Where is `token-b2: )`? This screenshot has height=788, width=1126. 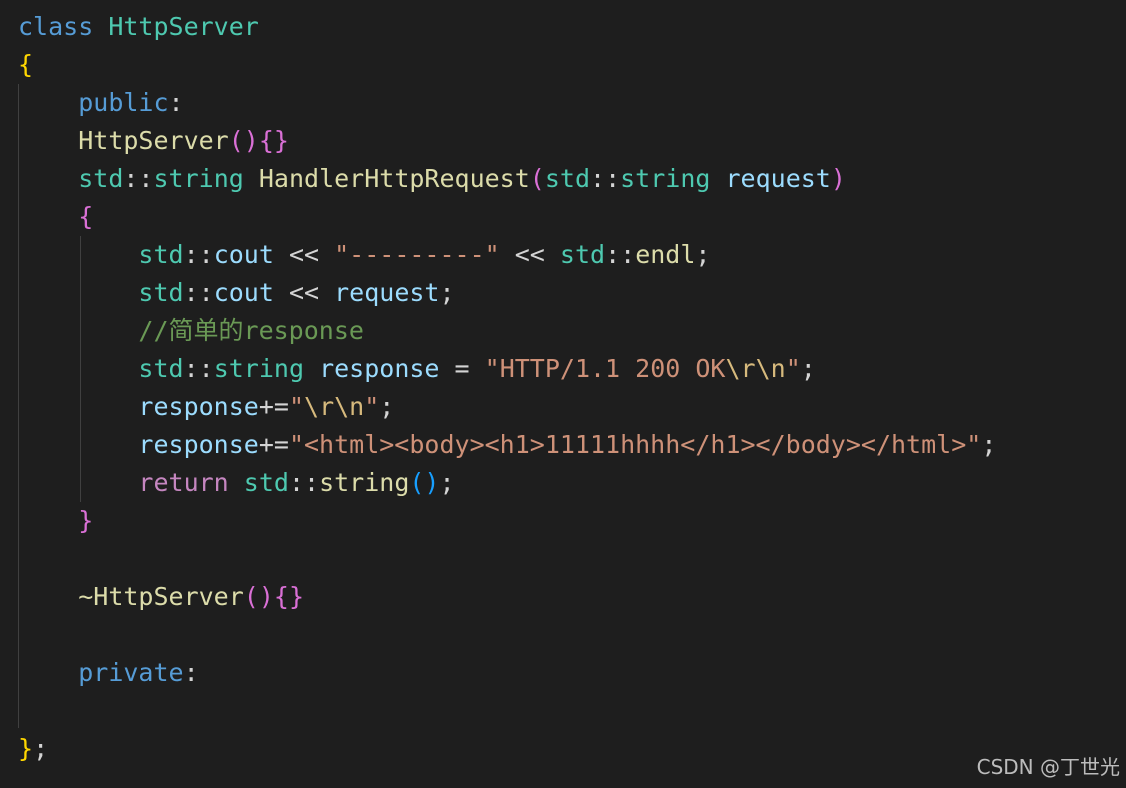 token-b2: ) is located at coordinates (838, 178).